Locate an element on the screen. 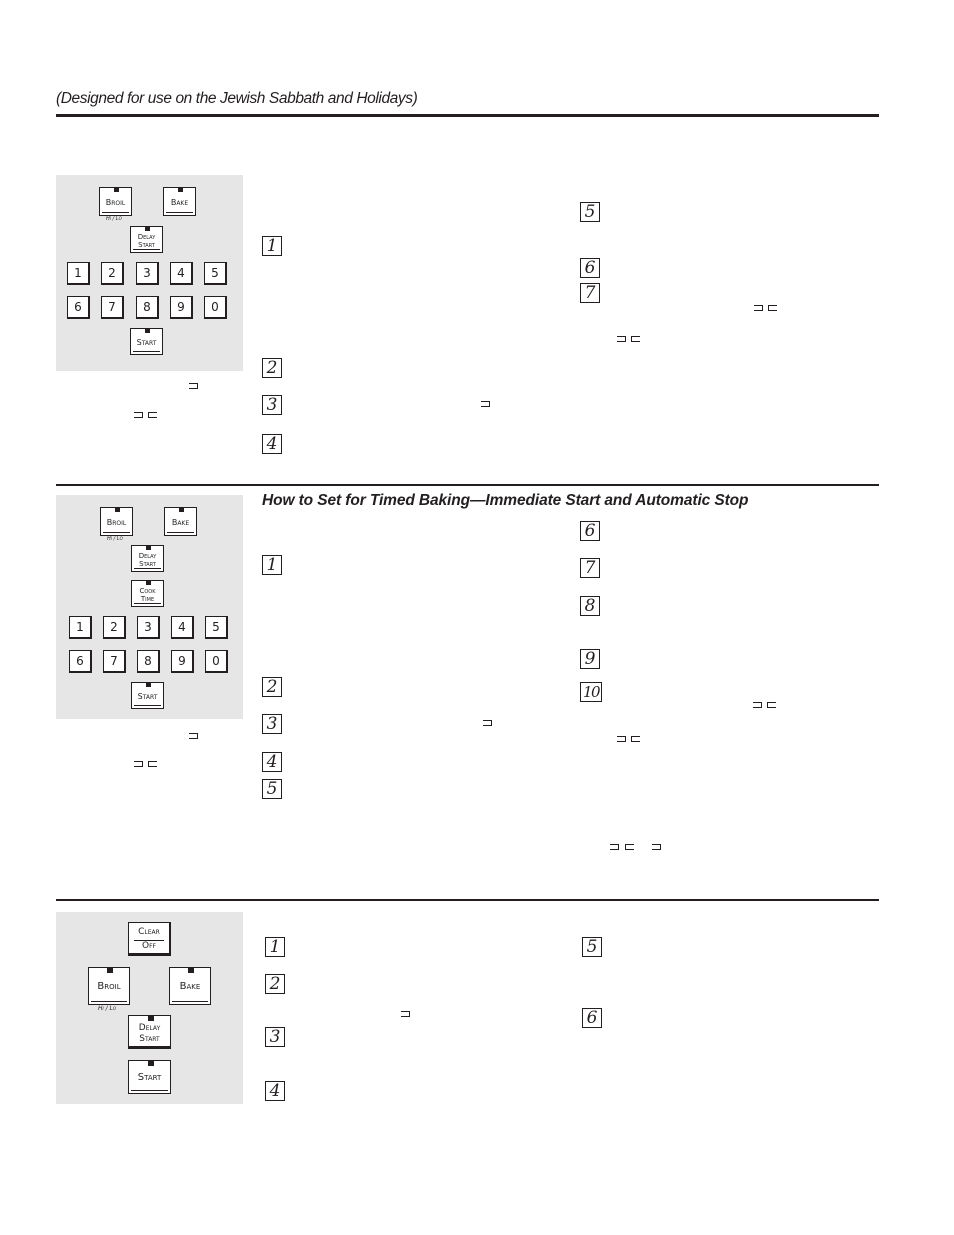  cook-time-label-line2: Time is located at coordinates (147, 599).